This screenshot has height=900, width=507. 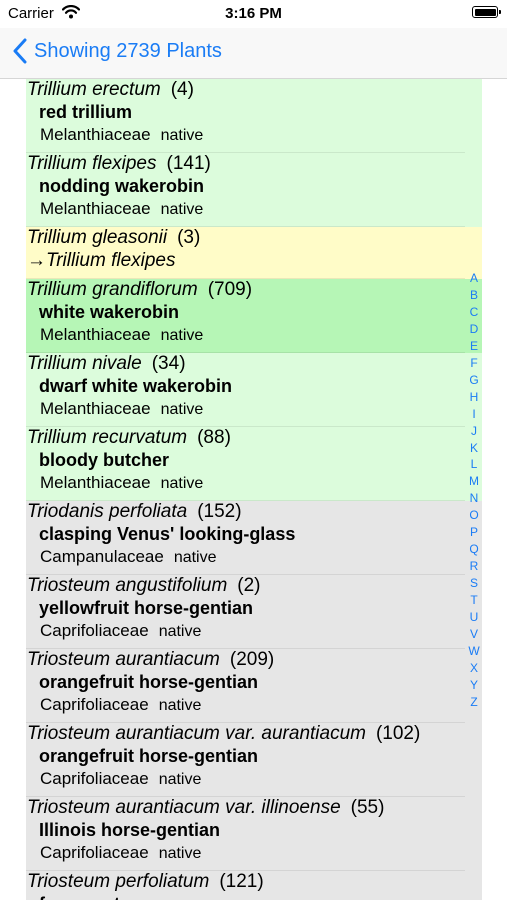 I want to click on index-letter-z: Z, so click(x=474, y=702).